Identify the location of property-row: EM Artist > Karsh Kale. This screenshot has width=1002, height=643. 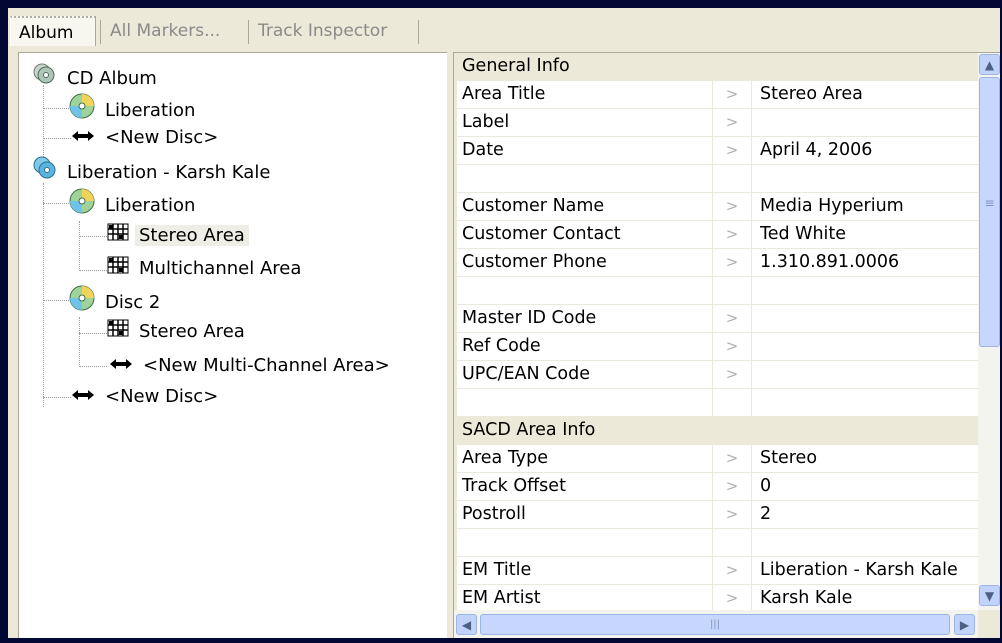
(716, 599).